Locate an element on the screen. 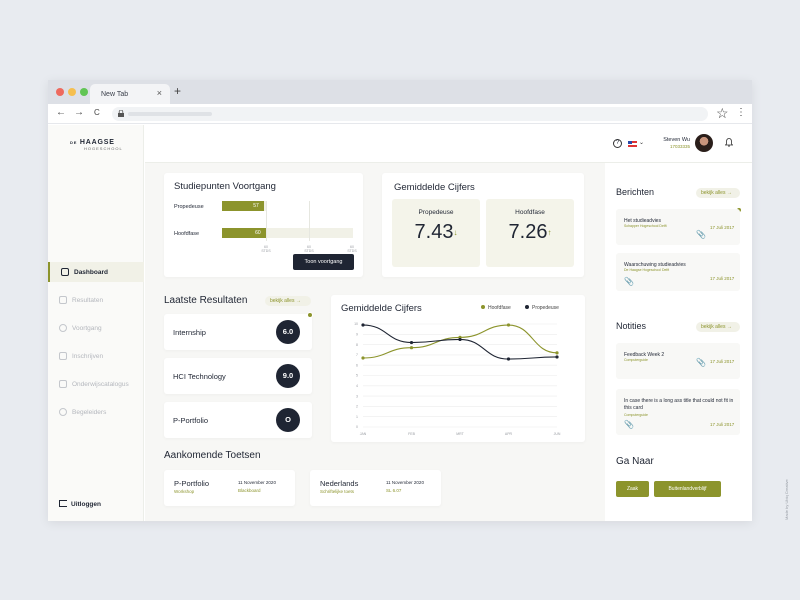 This screenshot has width=800, height=600. sidebar-item-label: Begeleiders is located at coordinates (89, 412).